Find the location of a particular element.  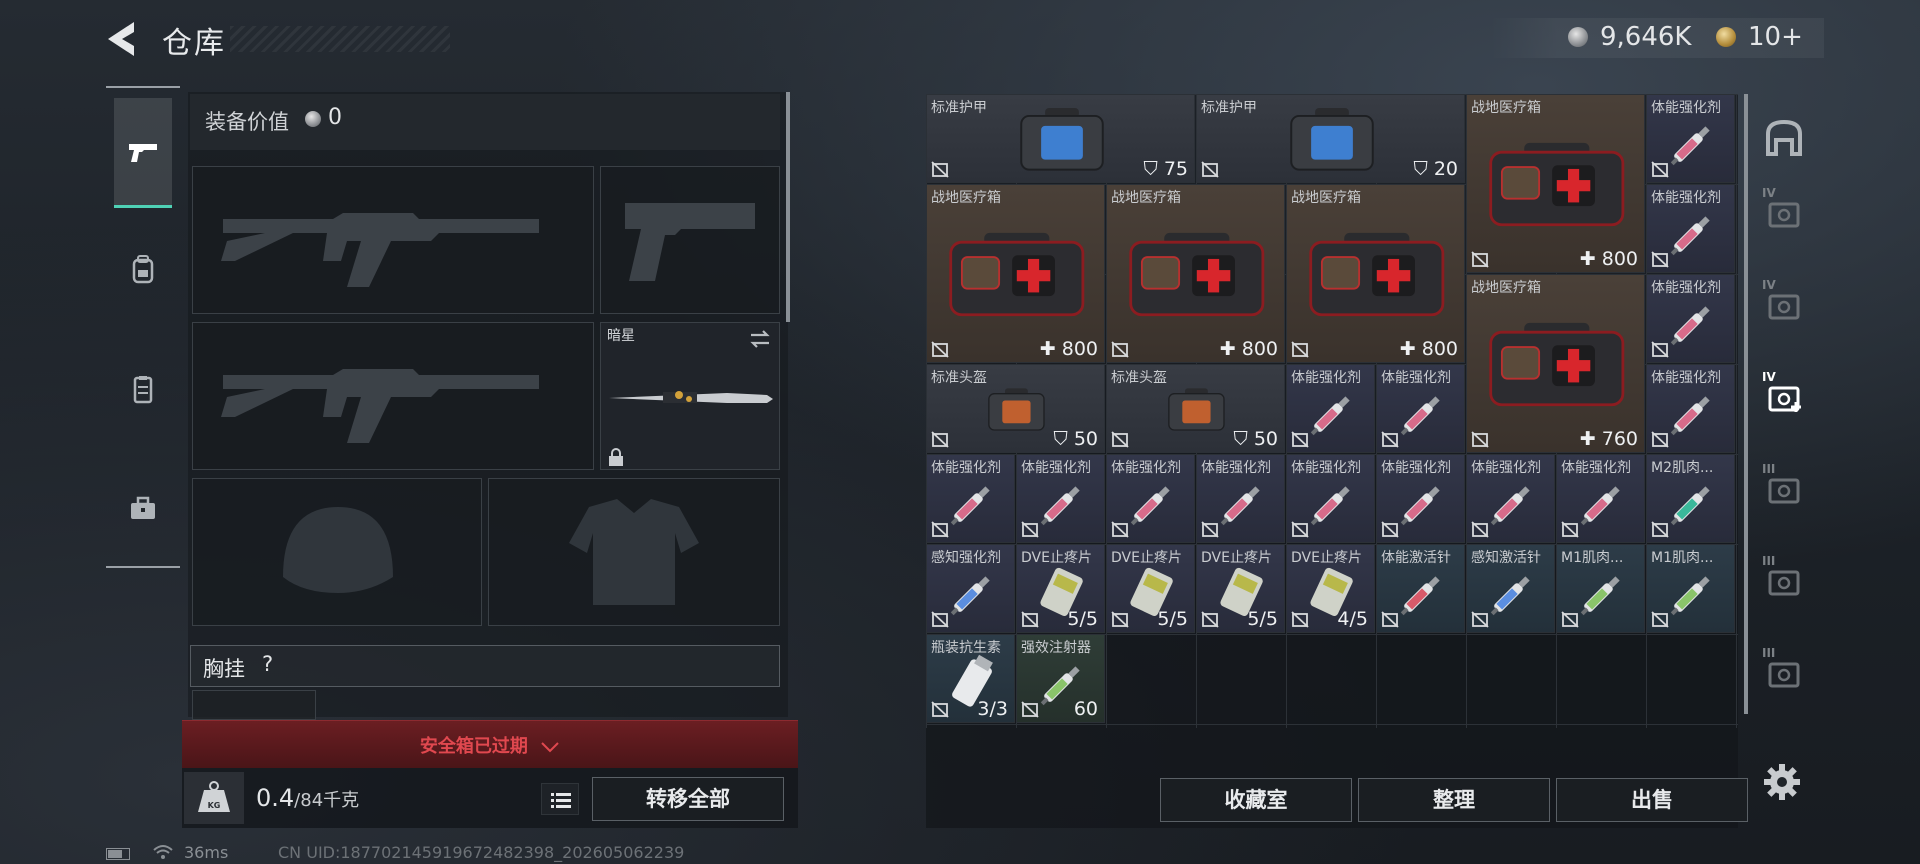

armor-slot is located at coordinates (634, 552).